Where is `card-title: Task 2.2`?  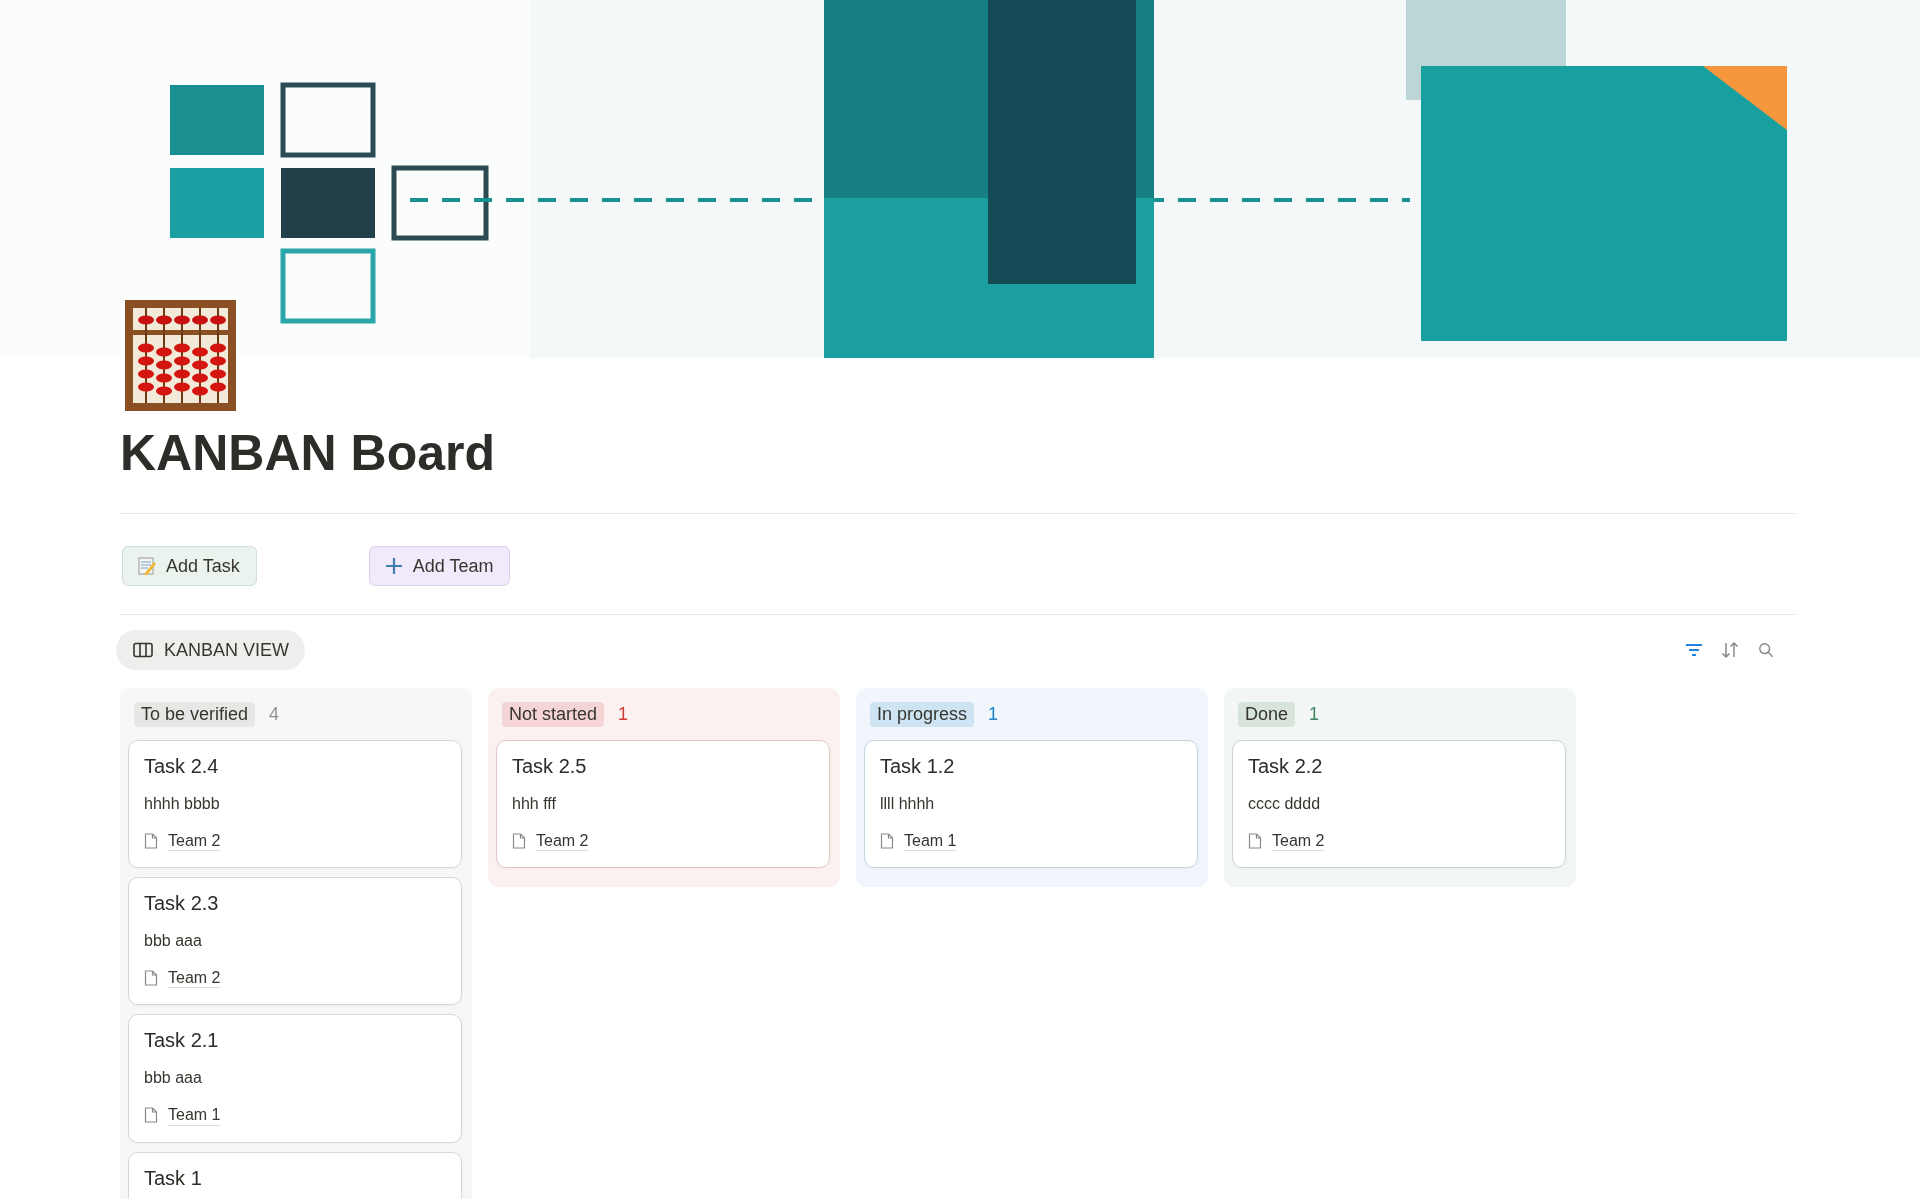 card-title: Task 2.2 is located at coordinates (1286, 766).